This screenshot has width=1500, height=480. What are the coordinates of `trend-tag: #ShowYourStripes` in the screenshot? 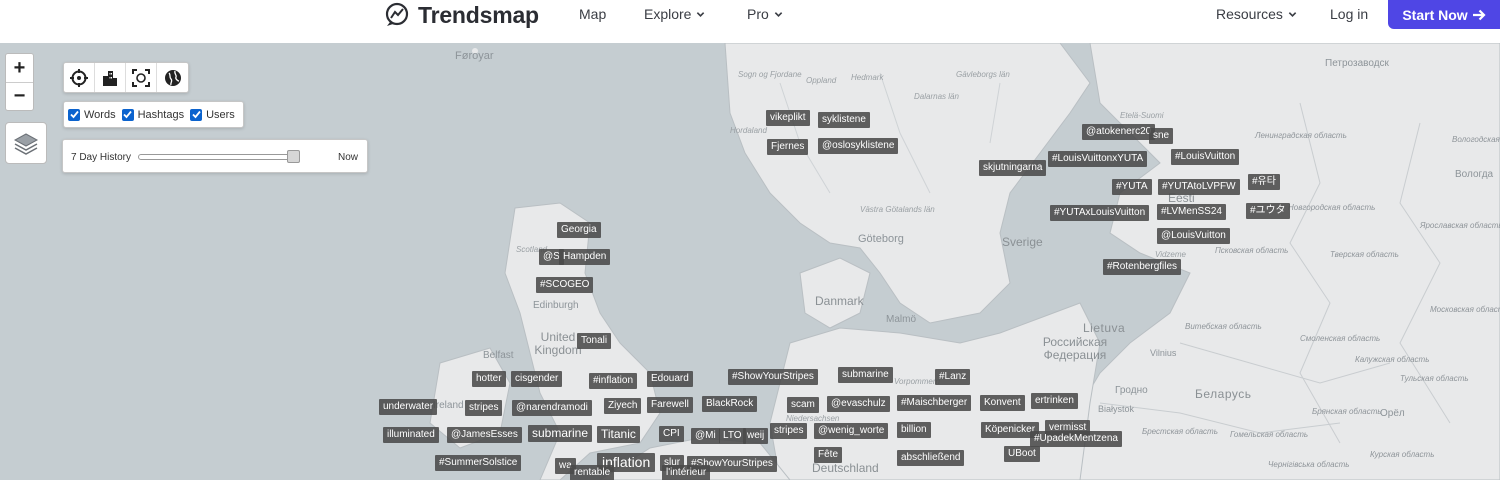 It's located at (773, 377).